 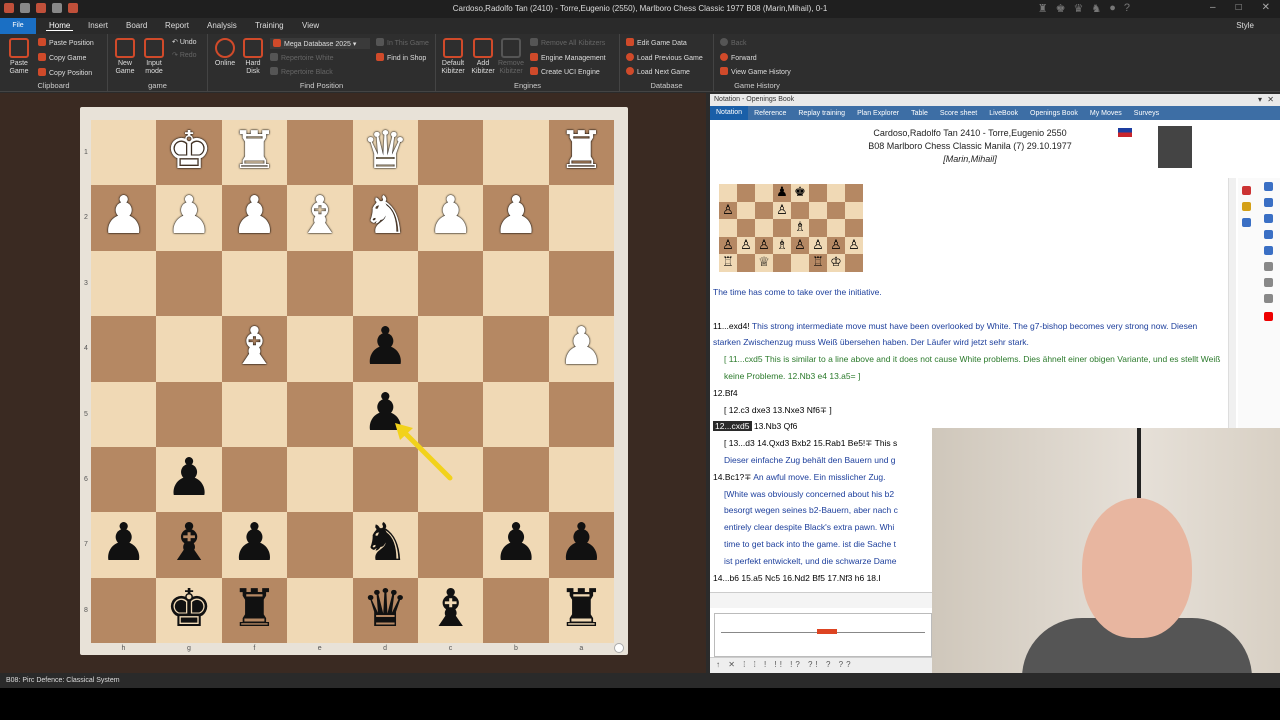 I want to click on paste-position-button: Paste Position, so click(x=66, y=42).